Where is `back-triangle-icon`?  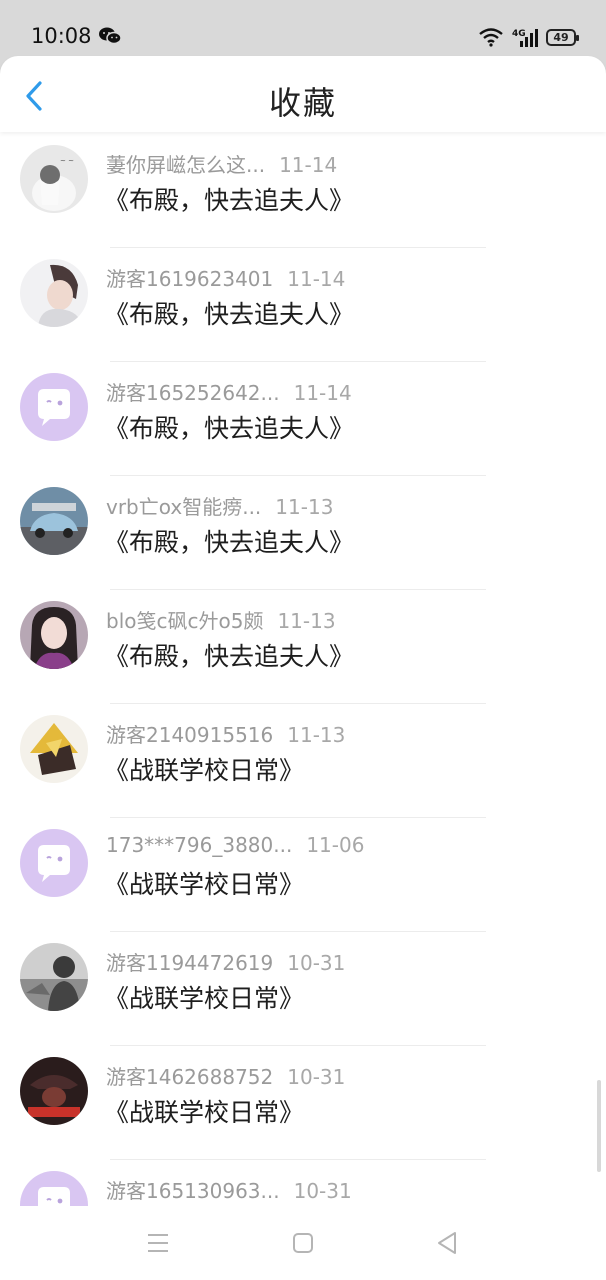
back-triangle-icon is located at coordinates (447, 1243).